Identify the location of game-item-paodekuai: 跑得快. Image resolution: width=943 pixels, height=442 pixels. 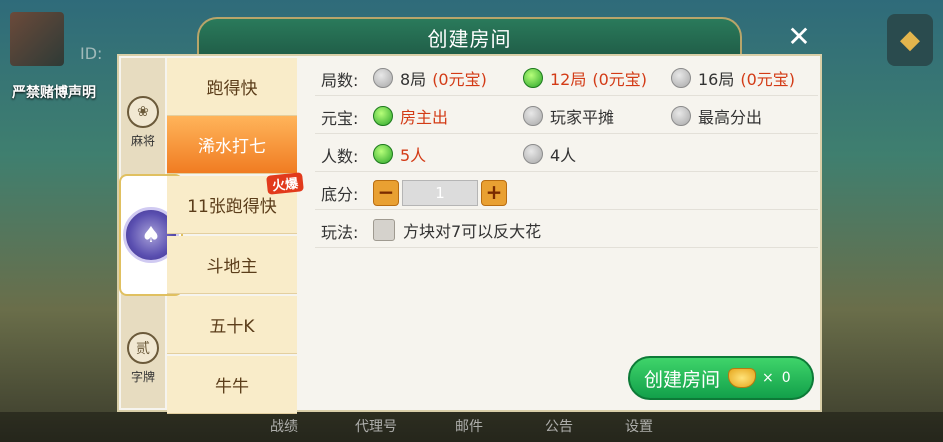
(232, 87).